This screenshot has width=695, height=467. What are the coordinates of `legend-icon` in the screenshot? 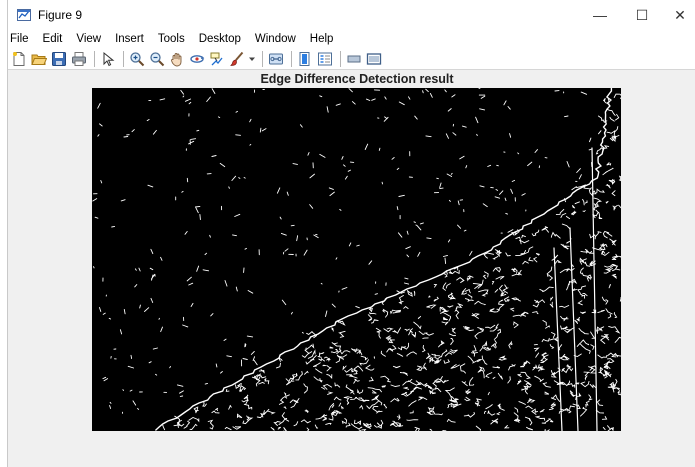 It's located at (325, 59).